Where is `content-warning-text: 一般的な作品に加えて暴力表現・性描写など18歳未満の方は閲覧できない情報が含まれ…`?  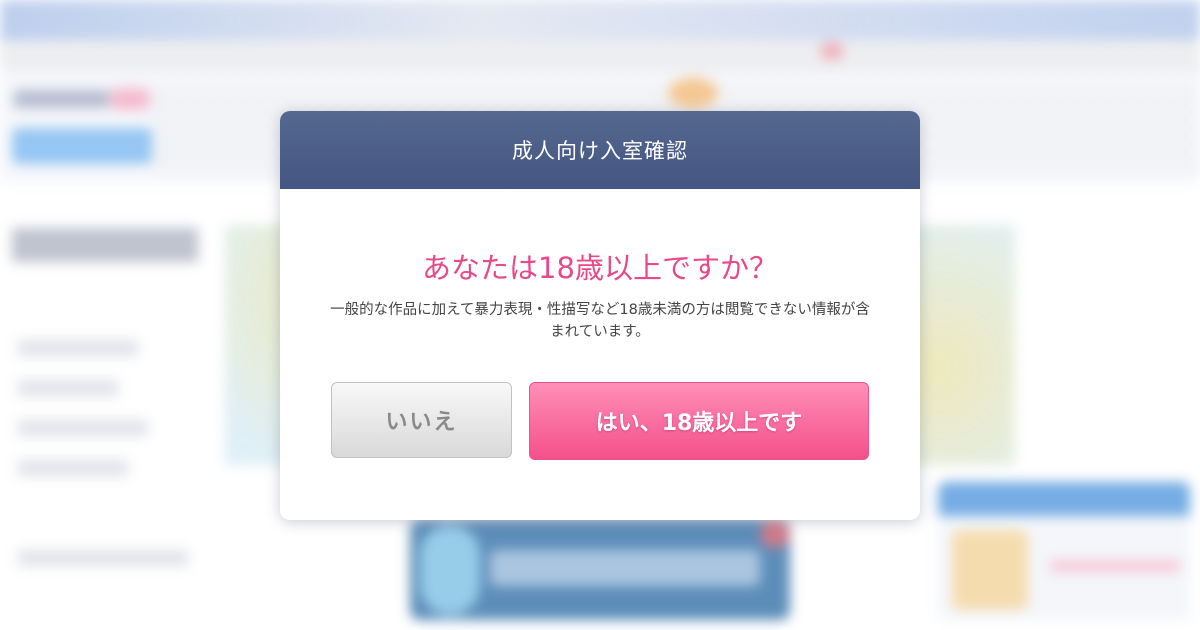 content-warning-text: 一般的な作品に加えて暴力表現・性描写など18歳未満の方は閲覧できない情報が含まれ… is located at coordinates (600, 321).